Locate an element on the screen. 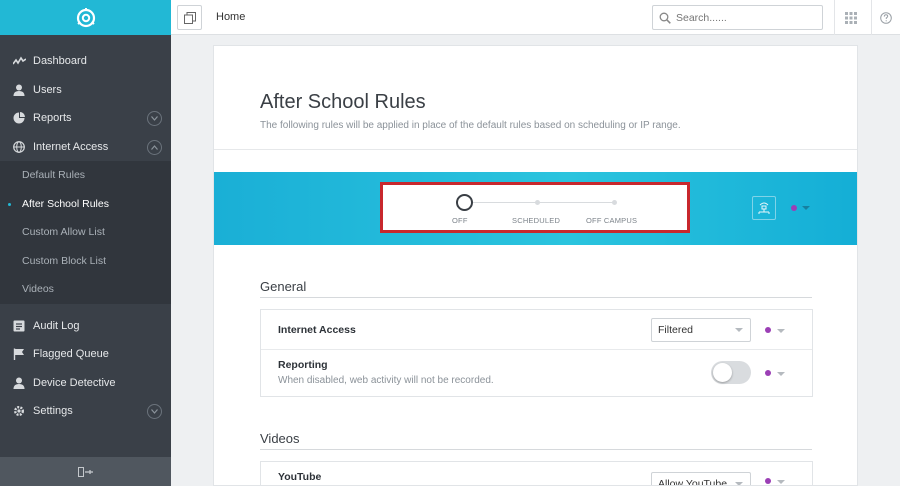 Image resolution: width=900 pixels, height=486 pixels. schedule-label-off: OFF is located at coordinates (460, 220).